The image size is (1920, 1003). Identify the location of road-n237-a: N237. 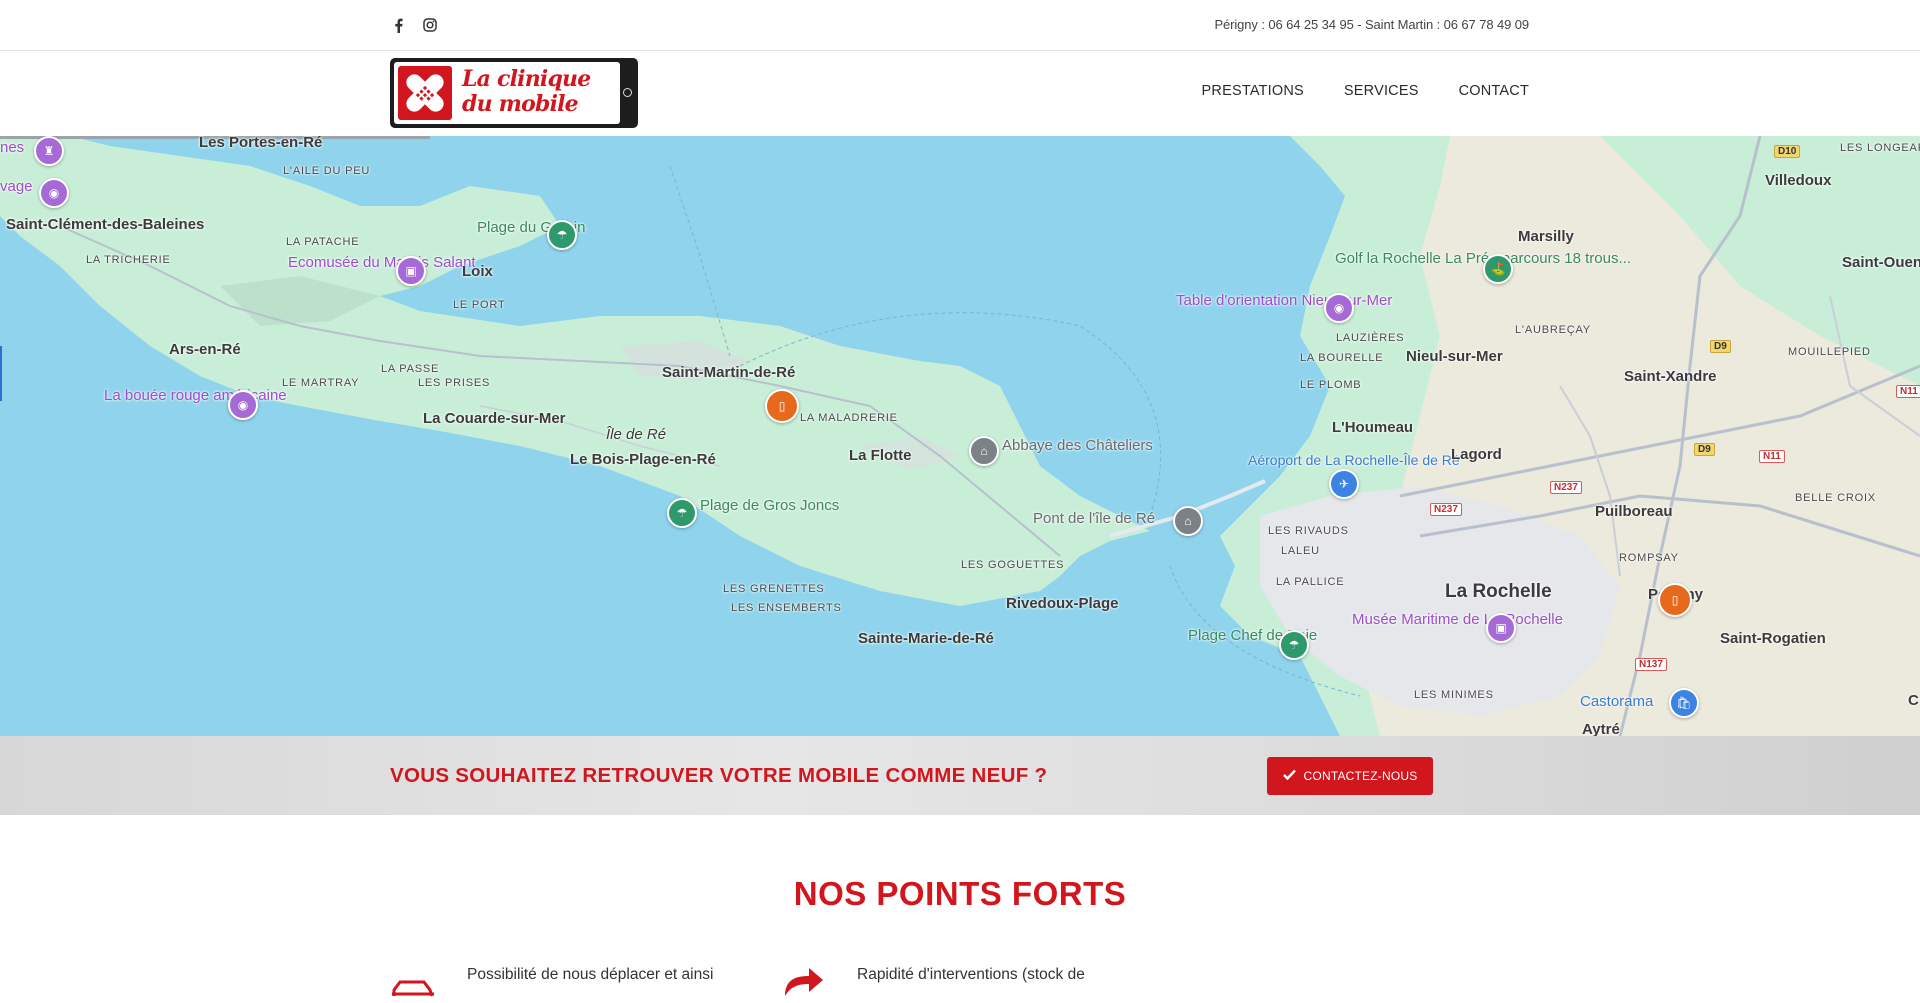
(1566, 487).